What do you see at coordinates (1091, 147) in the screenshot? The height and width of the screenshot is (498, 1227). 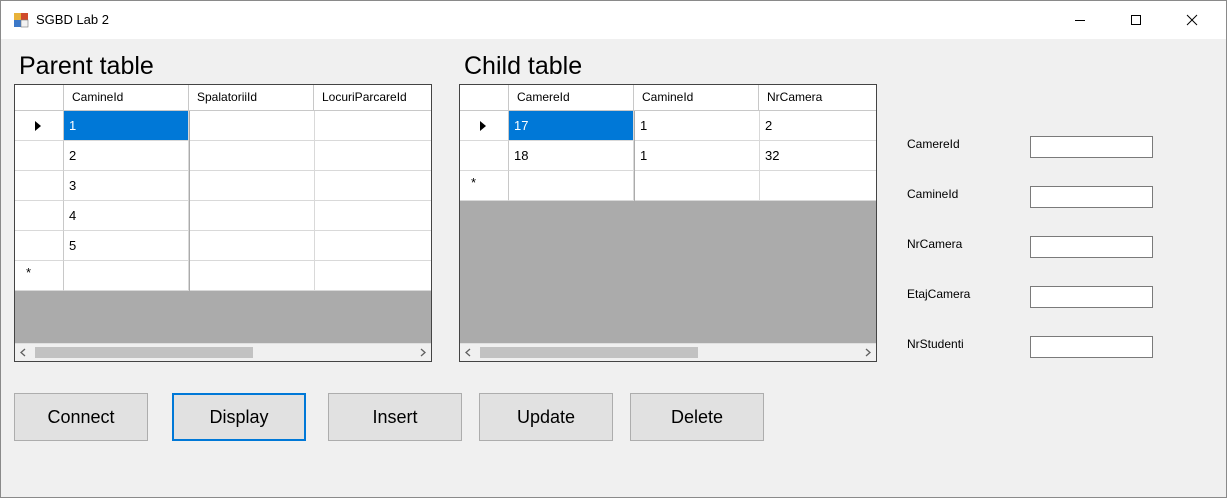 I see `camereid-input` at bounding box center [1091, 147].